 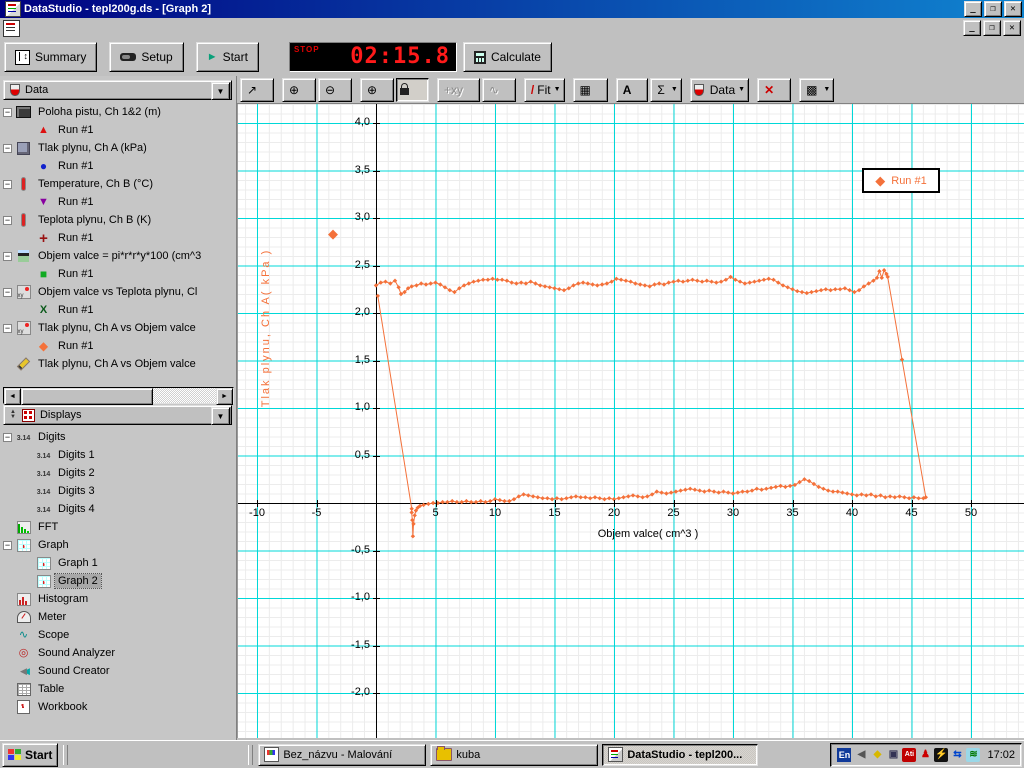 What do you see at coordinates (632, 89) in the screenshot?
I see `graph-toolbar-button: A ▼` at bounding box center [632, 89].